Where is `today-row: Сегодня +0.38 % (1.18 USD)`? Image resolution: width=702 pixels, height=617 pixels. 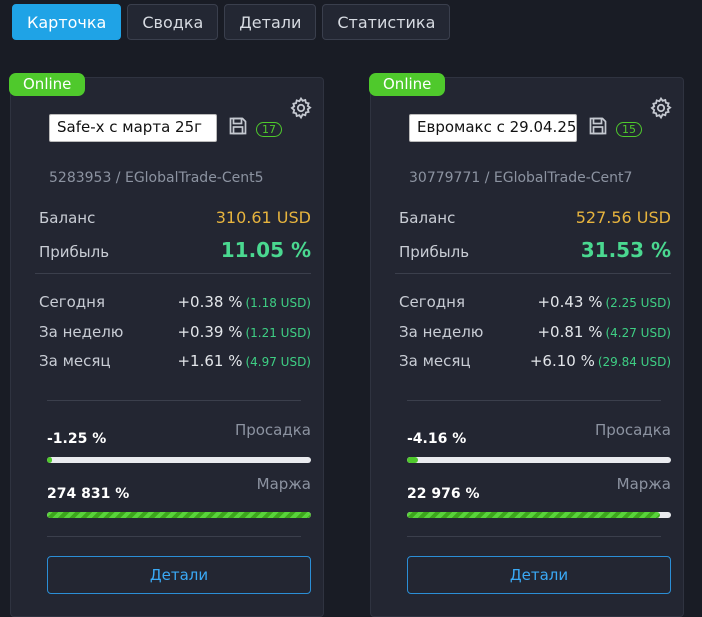 today-row: Сегодня +0.38 % (1.18 USD) is located at coordinates (175, 302).